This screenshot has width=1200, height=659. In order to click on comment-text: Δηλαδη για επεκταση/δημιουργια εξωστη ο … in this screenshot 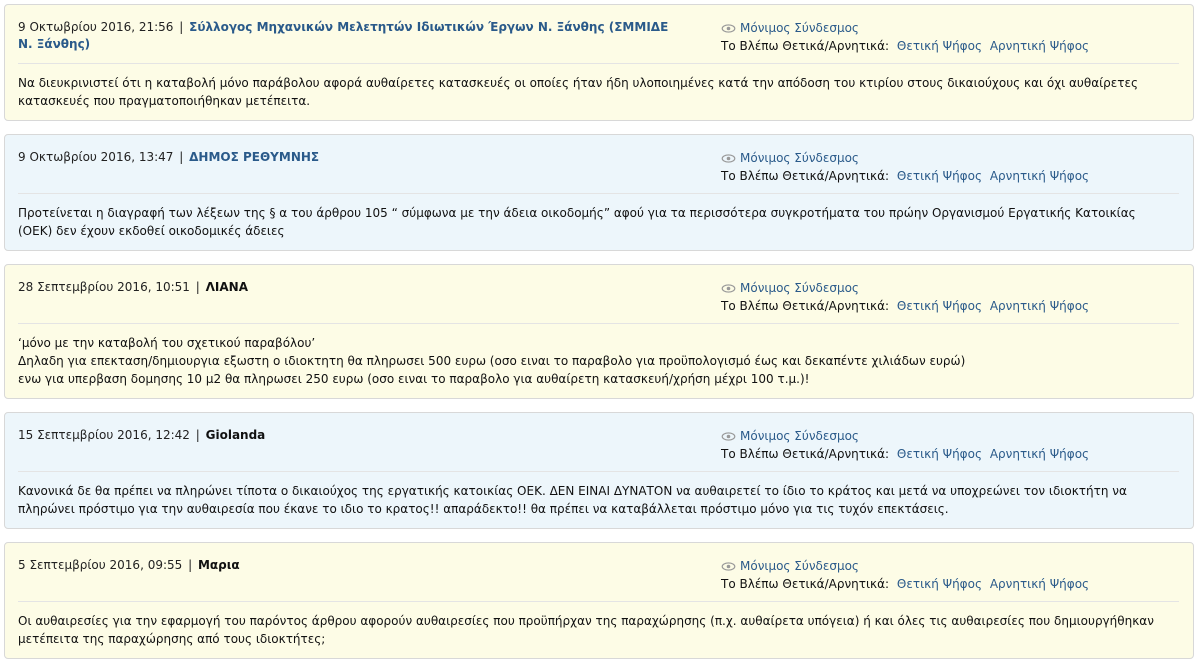, I will do `click(492, 361)`.